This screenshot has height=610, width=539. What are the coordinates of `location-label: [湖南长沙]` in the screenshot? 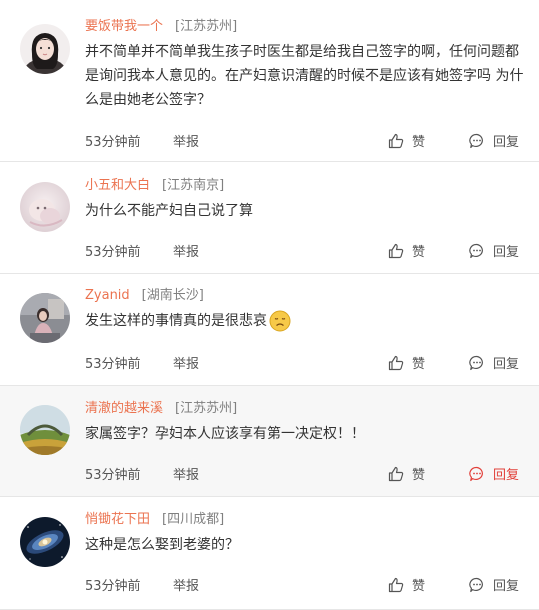 It's located at (172, 295).